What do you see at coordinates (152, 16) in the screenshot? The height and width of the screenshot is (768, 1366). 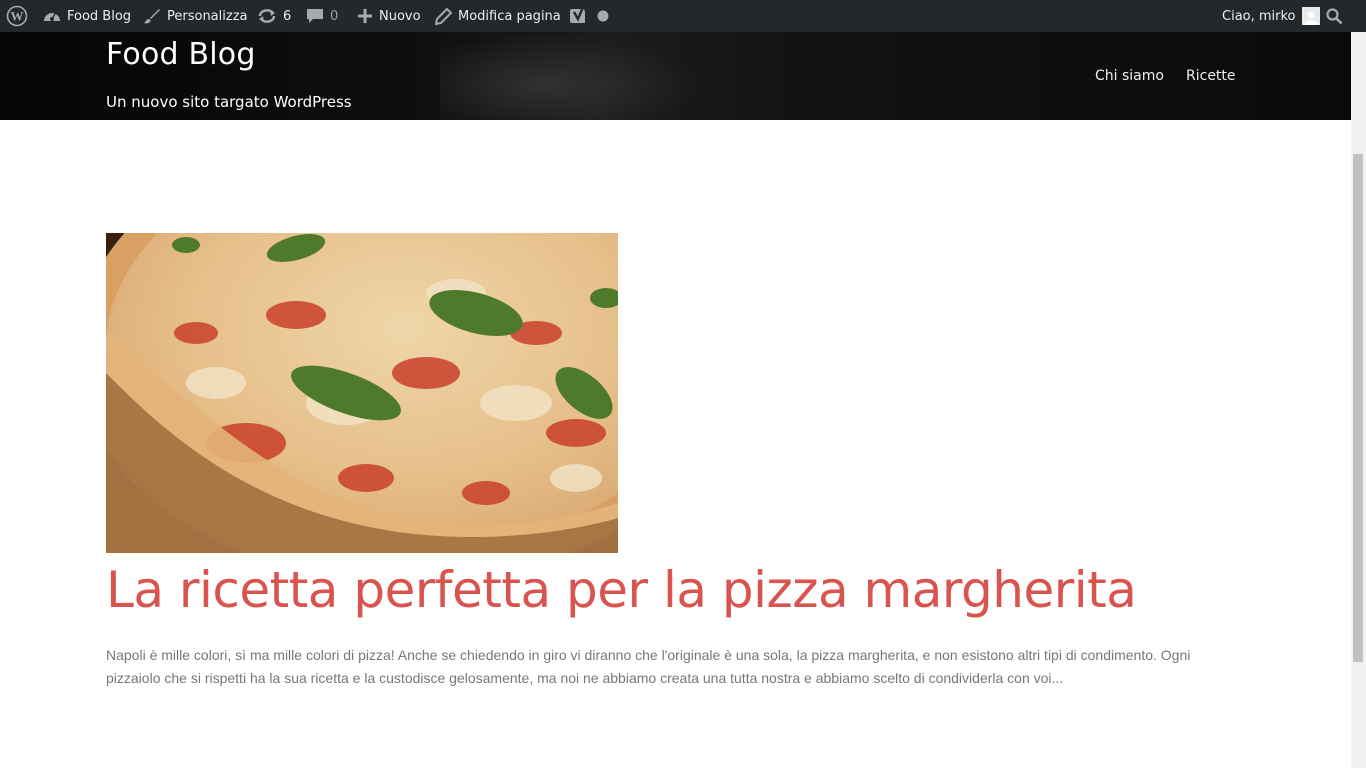 I see `brush-icon` at bounding box center [152, 16].